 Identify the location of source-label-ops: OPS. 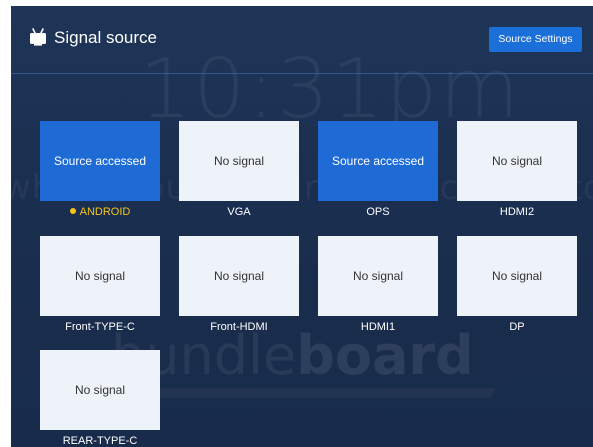
(378, 212).